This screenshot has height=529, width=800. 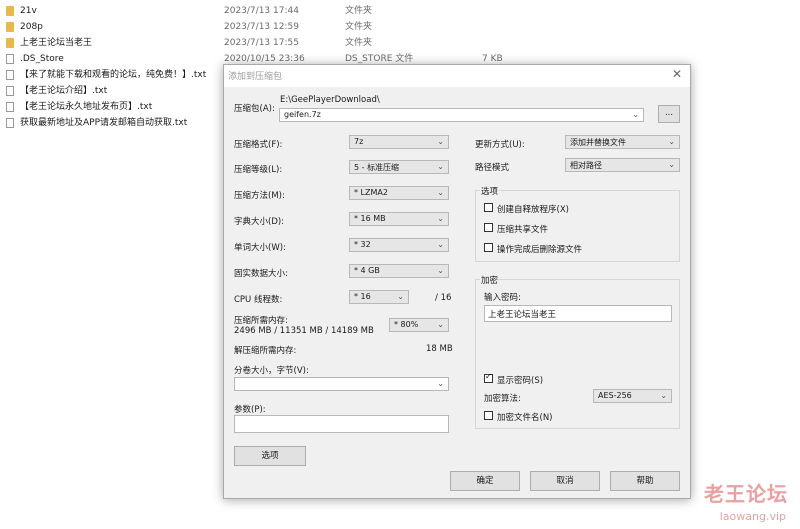 I want to click on word-select: * 32 ⌄, so click(x=399, y=245).